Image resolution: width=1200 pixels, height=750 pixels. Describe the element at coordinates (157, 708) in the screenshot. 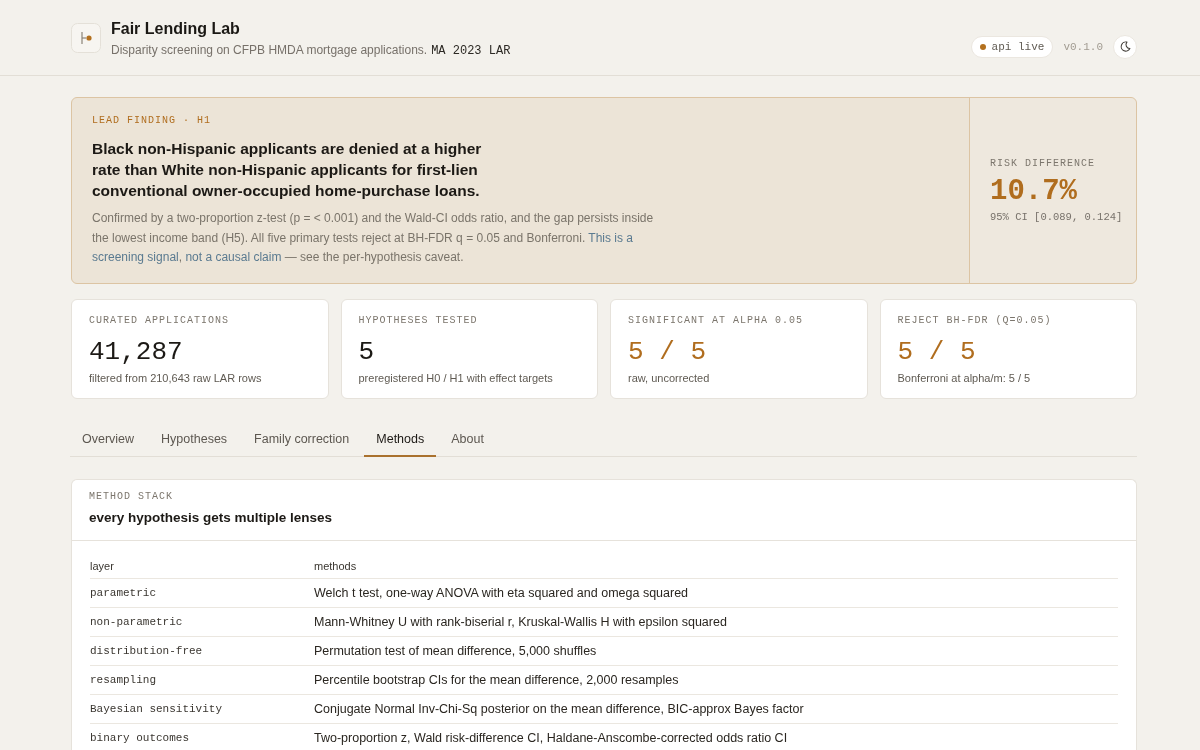

I see `table-cell-text: Bayesian sensitivity` at that location.